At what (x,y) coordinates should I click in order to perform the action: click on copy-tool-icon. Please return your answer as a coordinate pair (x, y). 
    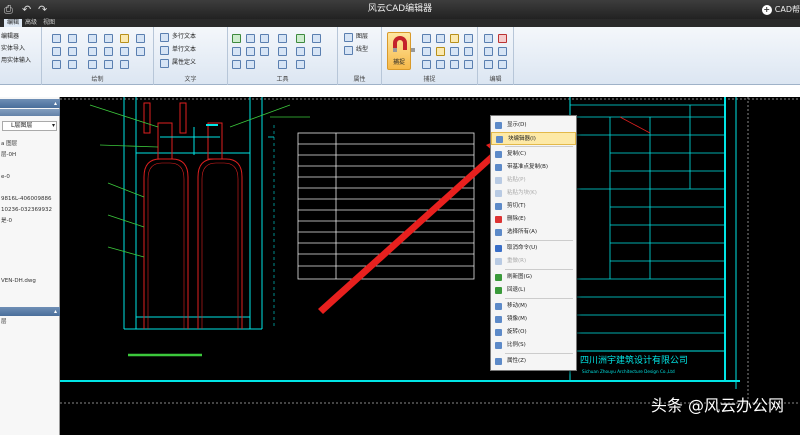
    Looking at the image, I should click on (236, 51).